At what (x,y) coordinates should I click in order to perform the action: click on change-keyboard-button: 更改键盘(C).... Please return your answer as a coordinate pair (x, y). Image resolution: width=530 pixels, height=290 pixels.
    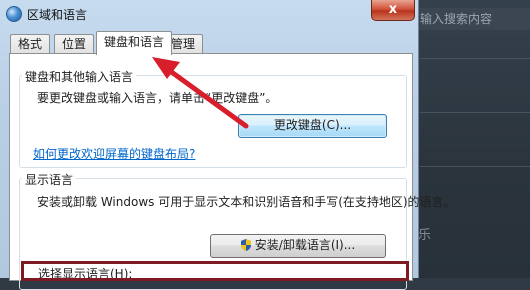
    Looking at the image, I should click on (312, 126).